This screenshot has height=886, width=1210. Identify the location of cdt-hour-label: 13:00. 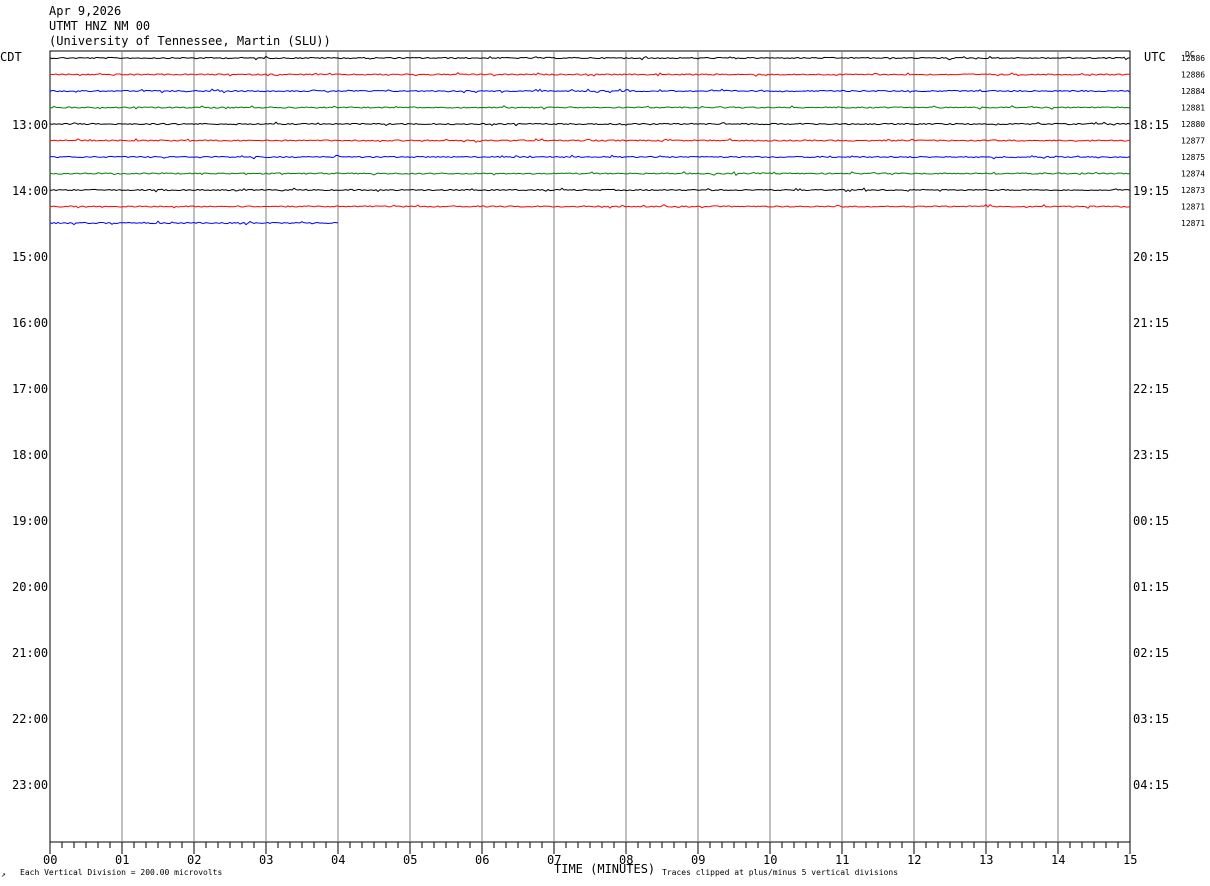
(30, 125).